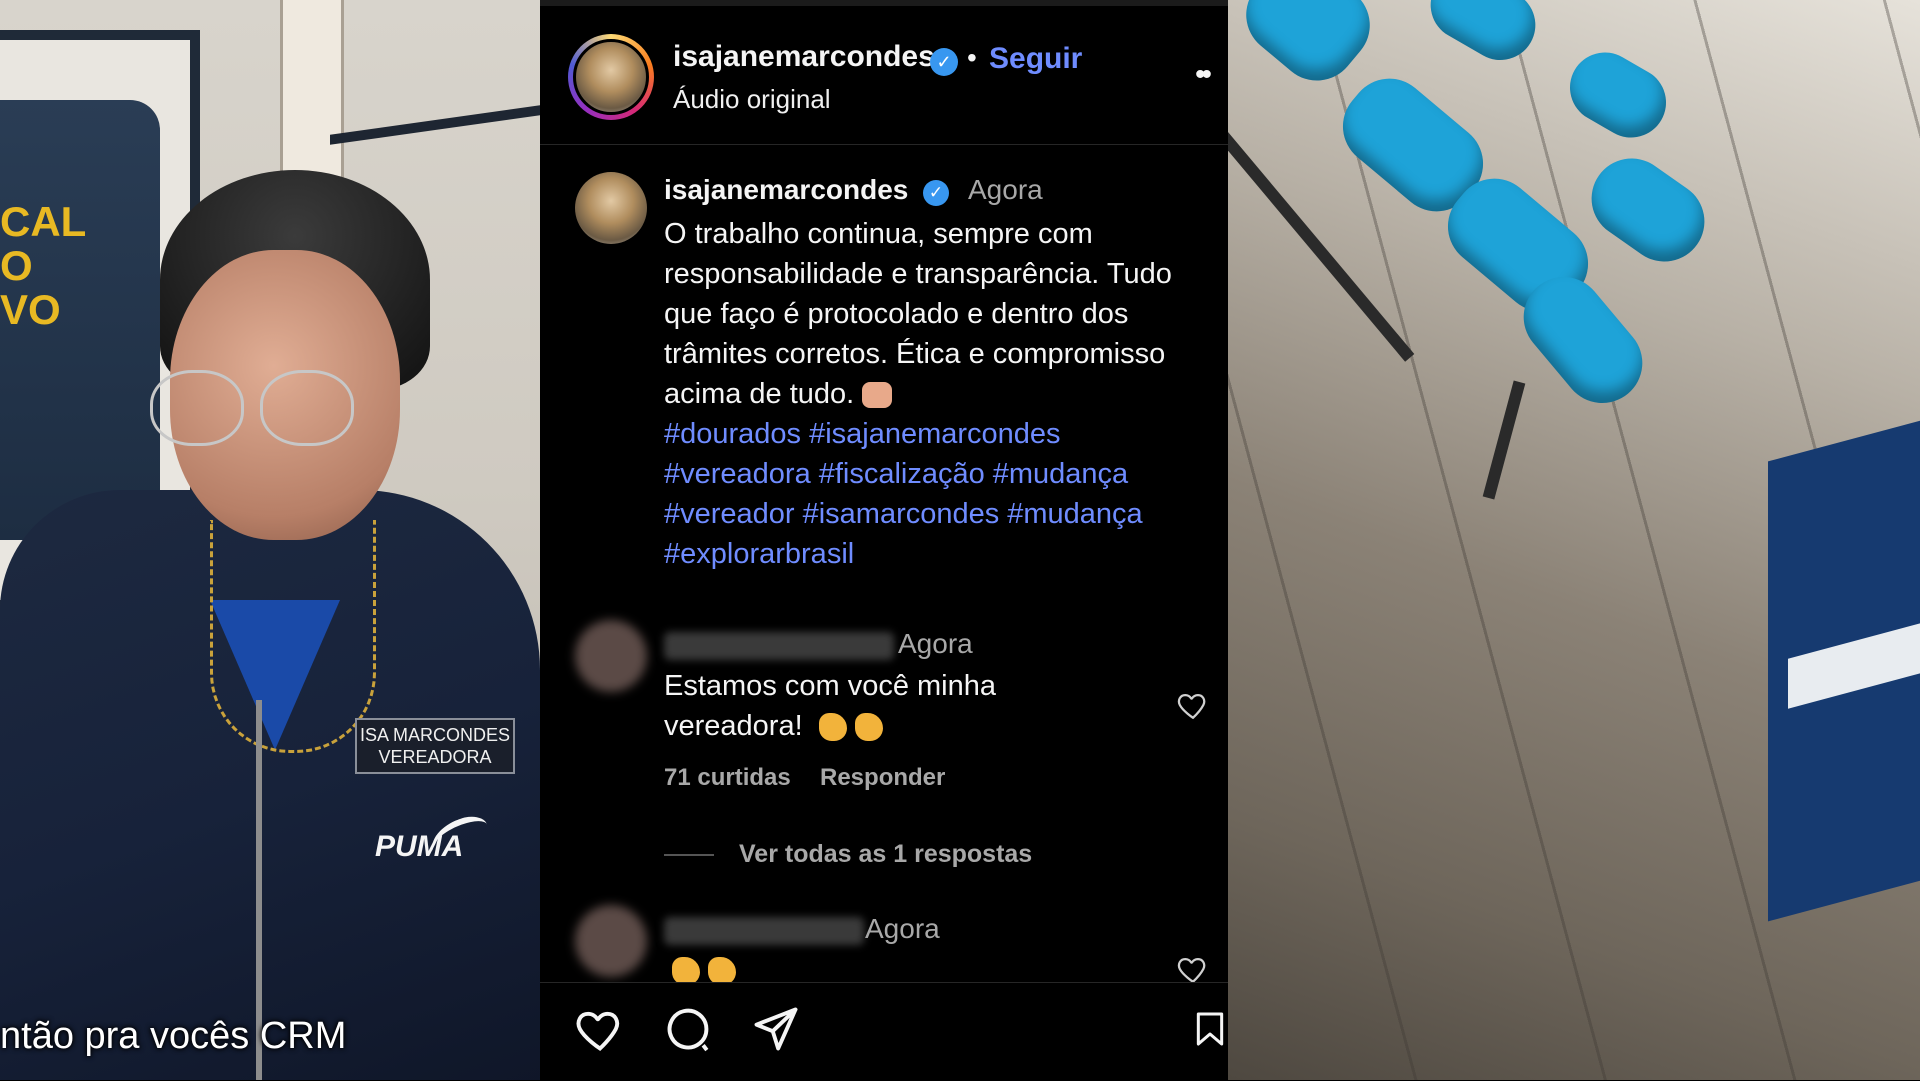  What do you see at coordinates (759, 554) in the screenshot?
I see `hashtag-link: #explorarbrasil` at bounding box center [759, 554].